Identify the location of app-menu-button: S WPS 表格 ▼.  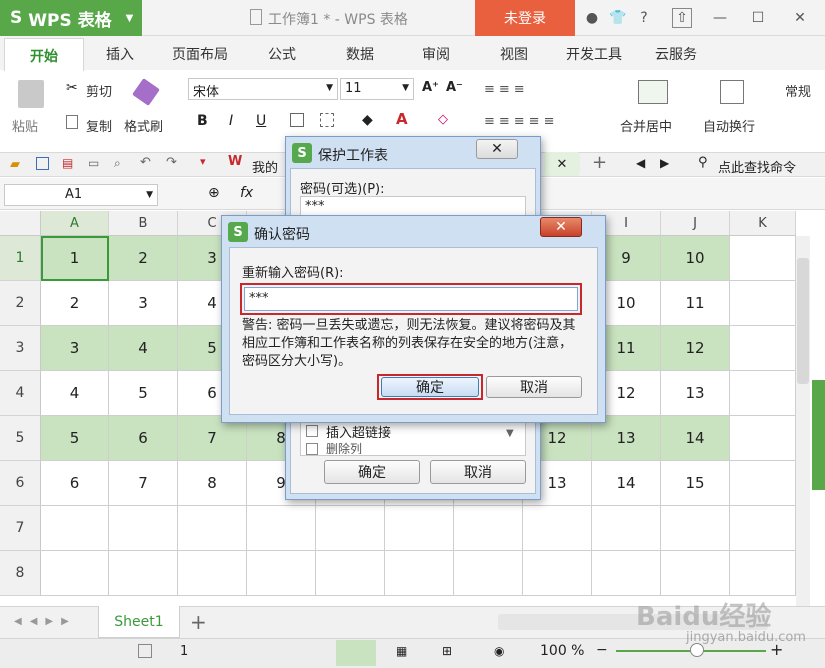
(71, 18).